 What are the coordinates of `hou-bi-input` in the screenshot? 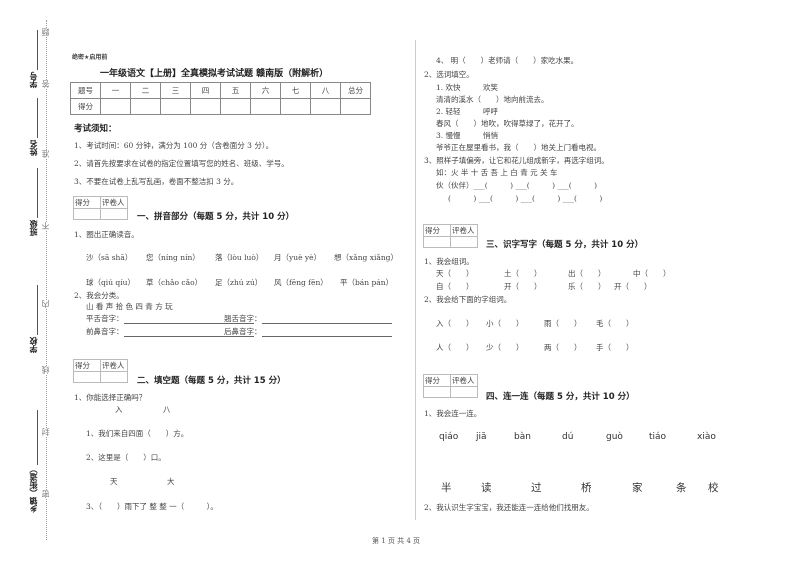 It's located at (326, 332).